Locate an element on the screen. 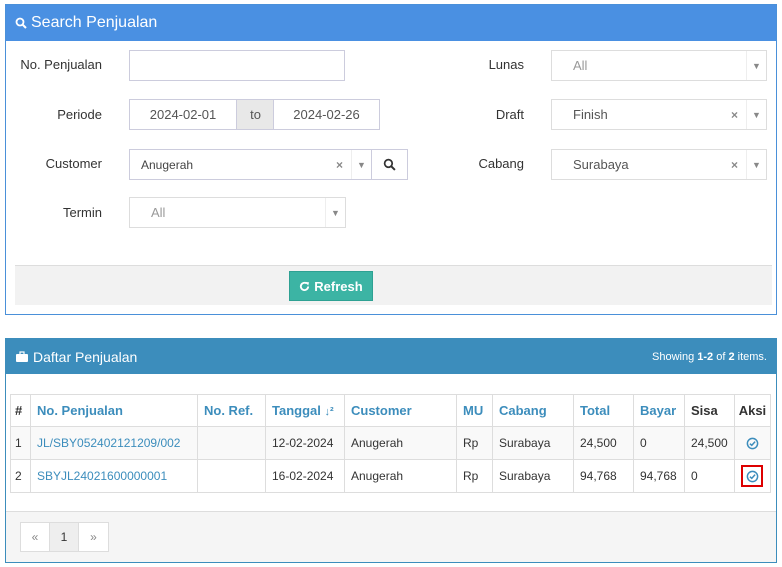  termin-label: Termin is located at coordinates (82, 212).